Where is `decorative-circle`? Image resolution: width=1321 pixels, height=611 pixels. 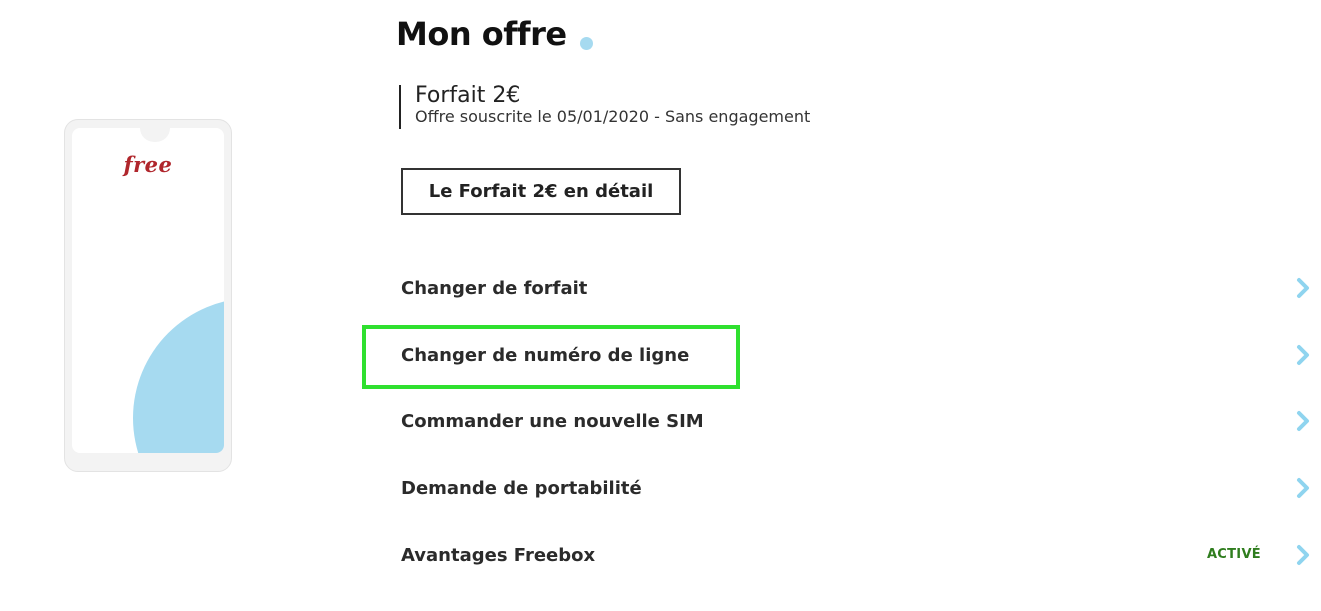
decorative-circle is located at coordinates (178, 375).